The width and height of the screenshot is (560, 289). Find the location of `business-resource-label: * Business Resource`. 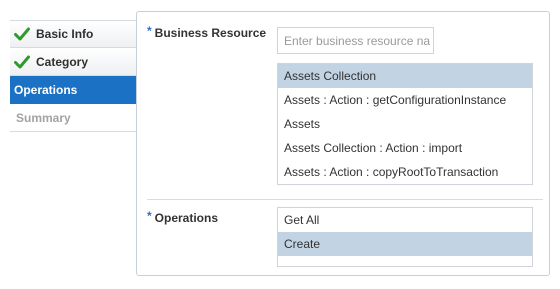

business-resource-label: * Business Resource is located at coordinates (207, 32).